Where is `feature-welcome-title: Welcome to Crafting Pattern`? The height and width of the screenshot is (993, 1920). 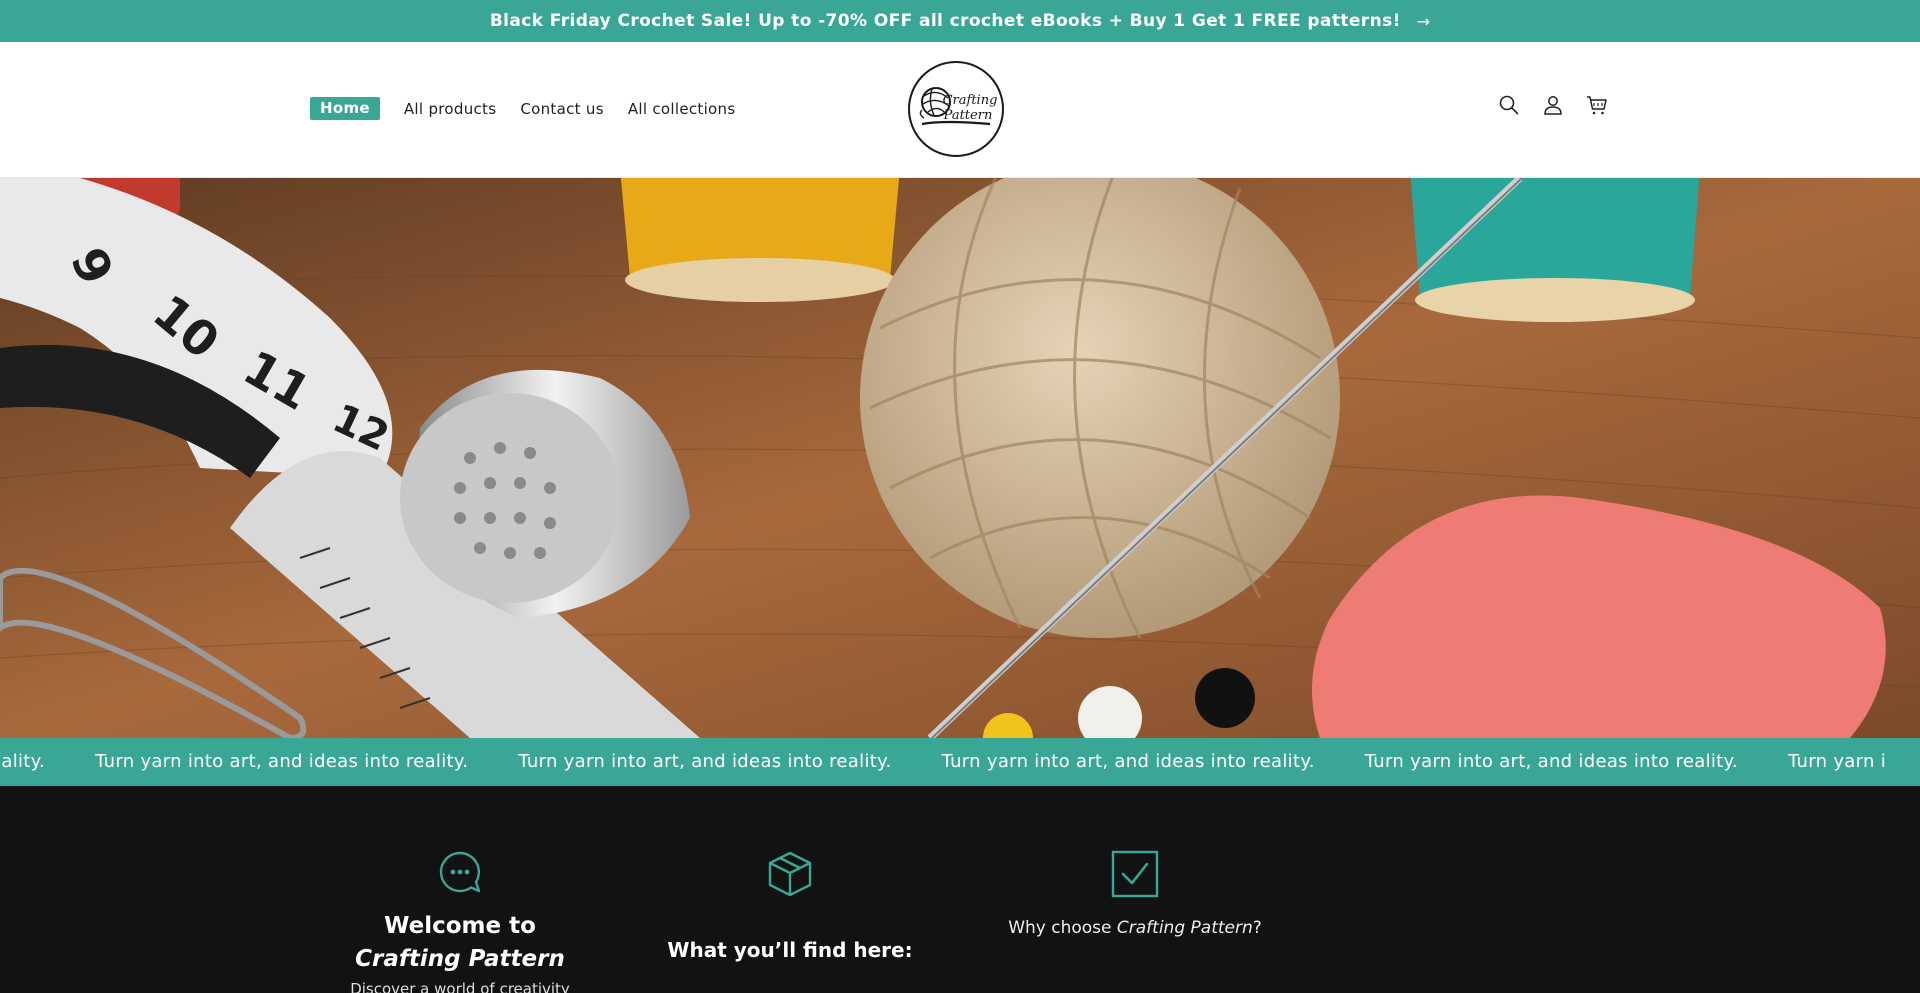 feature-welcome-title: Welcome to Crafting Pattern is located at coordinates (460, 943).